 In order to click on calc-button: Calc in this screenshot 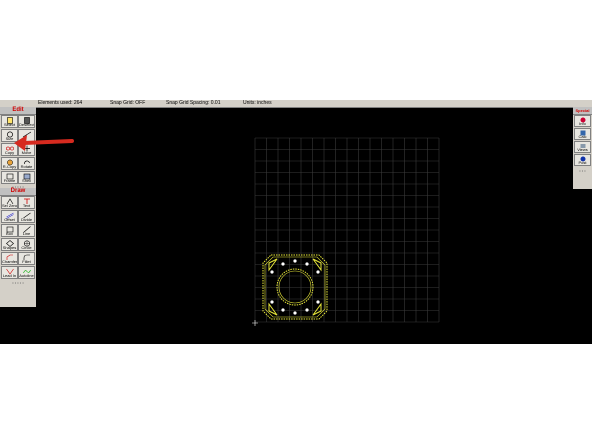, I will do `click(582, 134)`.